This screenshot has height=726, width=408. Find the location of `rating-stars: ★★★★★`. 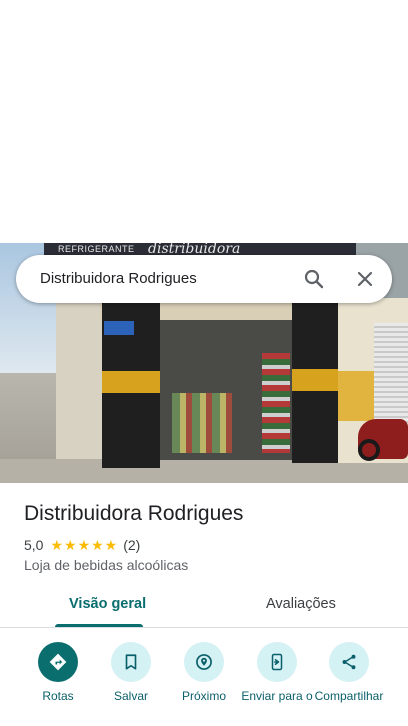

rating-stars: ★★★★★ is located at coordinates (84, 544).